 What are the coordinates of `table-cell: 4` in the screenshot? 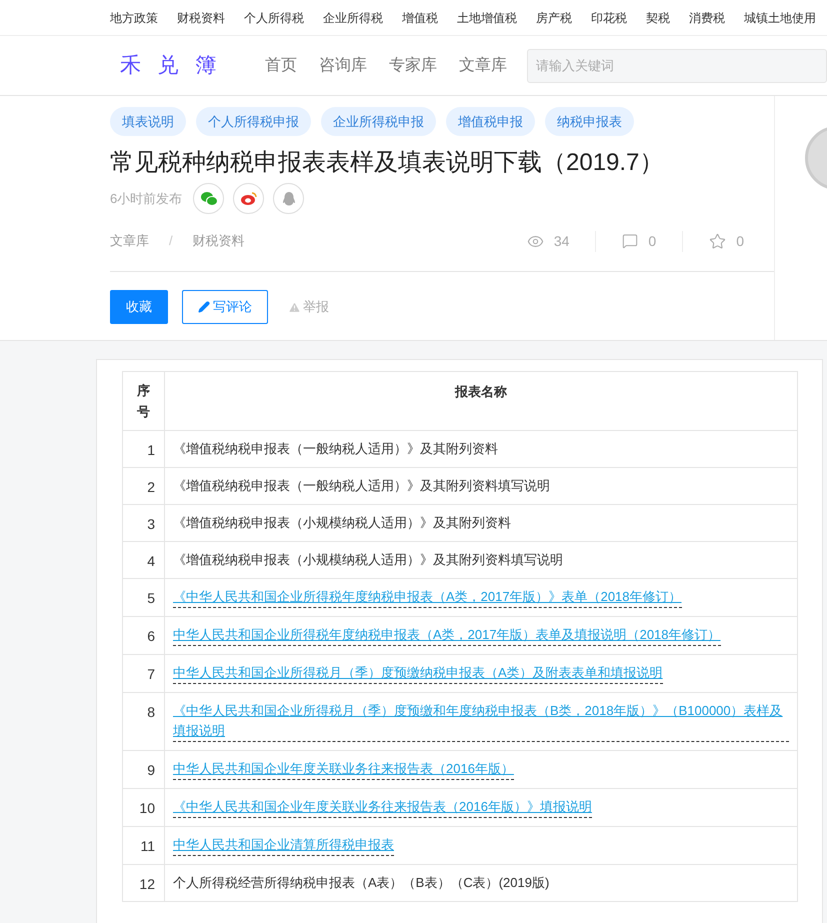 It's located at (143, 560).